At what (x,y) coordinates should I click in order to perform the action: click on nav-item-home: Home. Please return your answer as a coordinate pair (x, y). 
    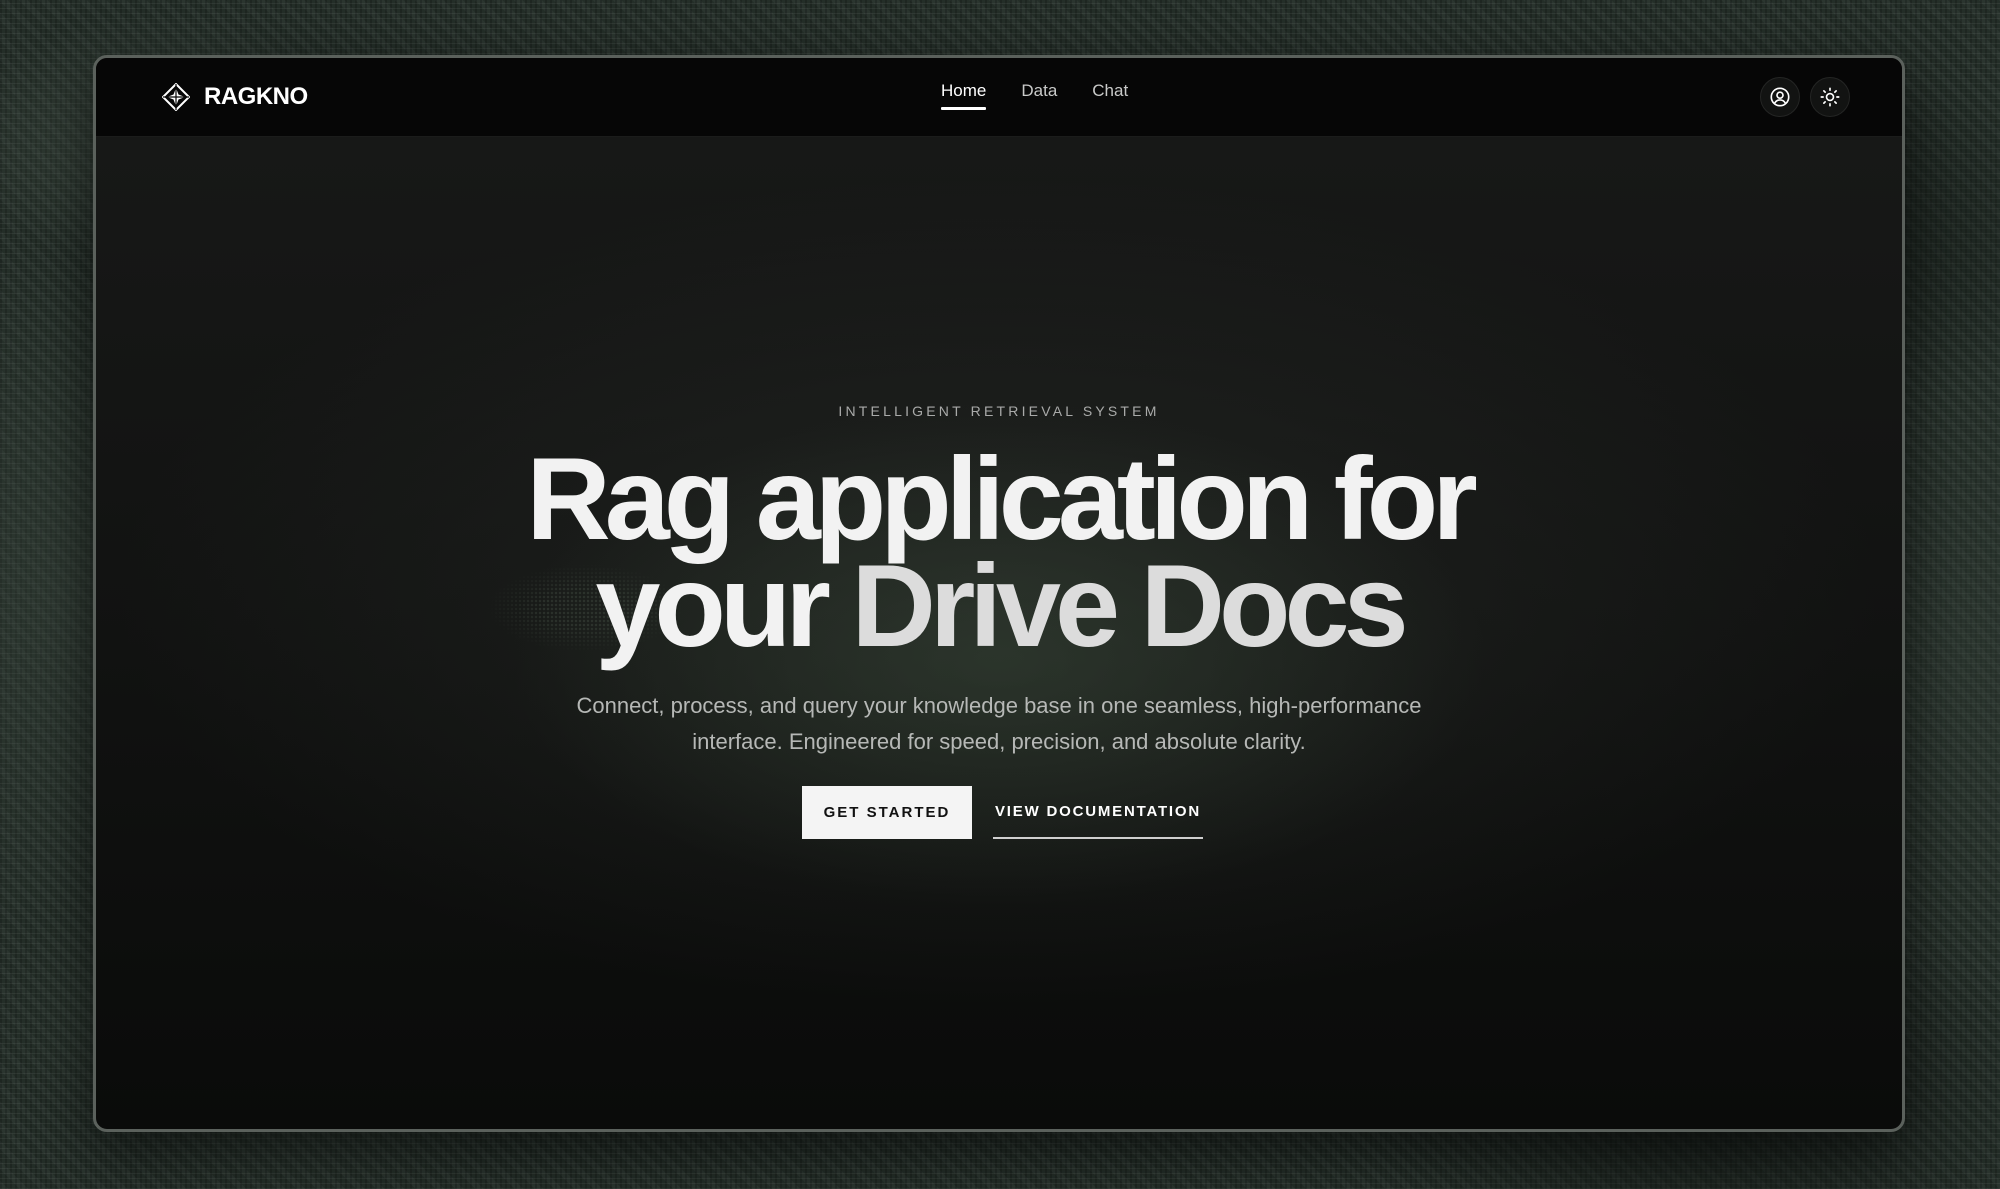
    Looking at the image, I should click on (964, 95).